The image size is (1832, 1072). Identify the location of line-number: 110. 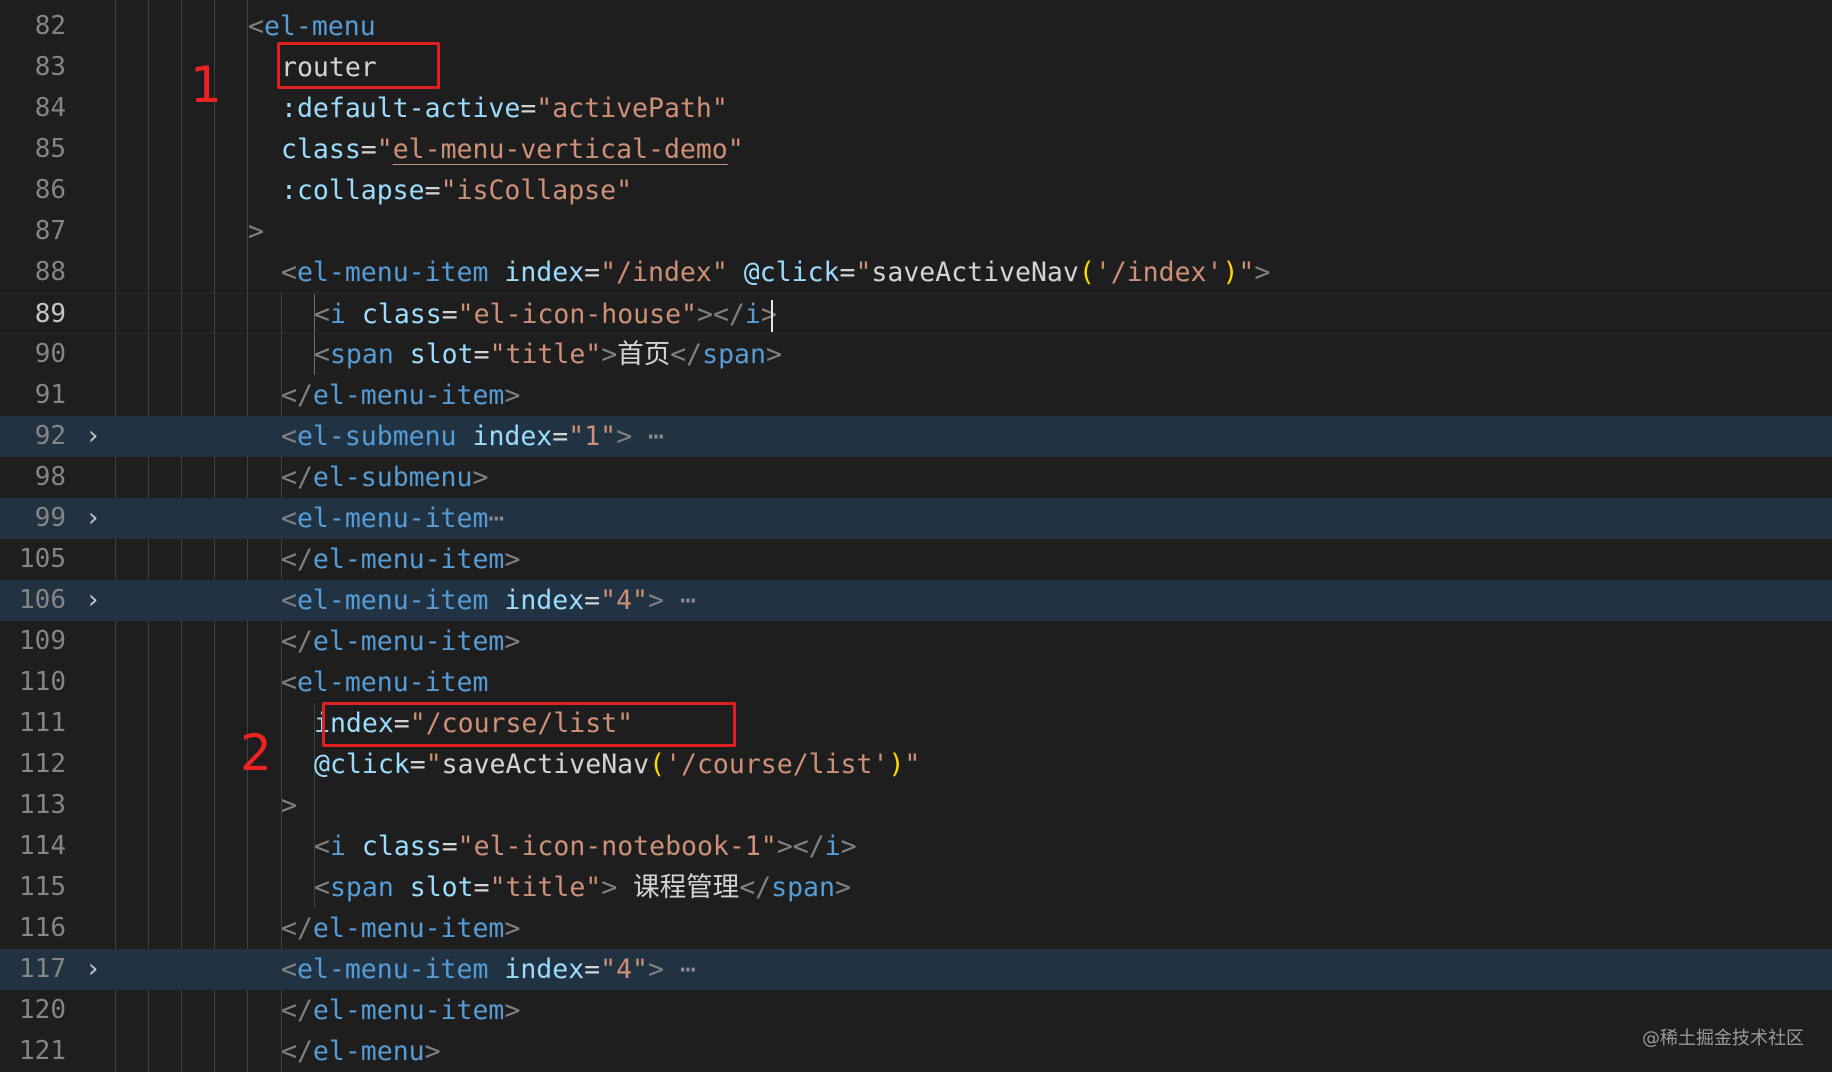
(42, 682).